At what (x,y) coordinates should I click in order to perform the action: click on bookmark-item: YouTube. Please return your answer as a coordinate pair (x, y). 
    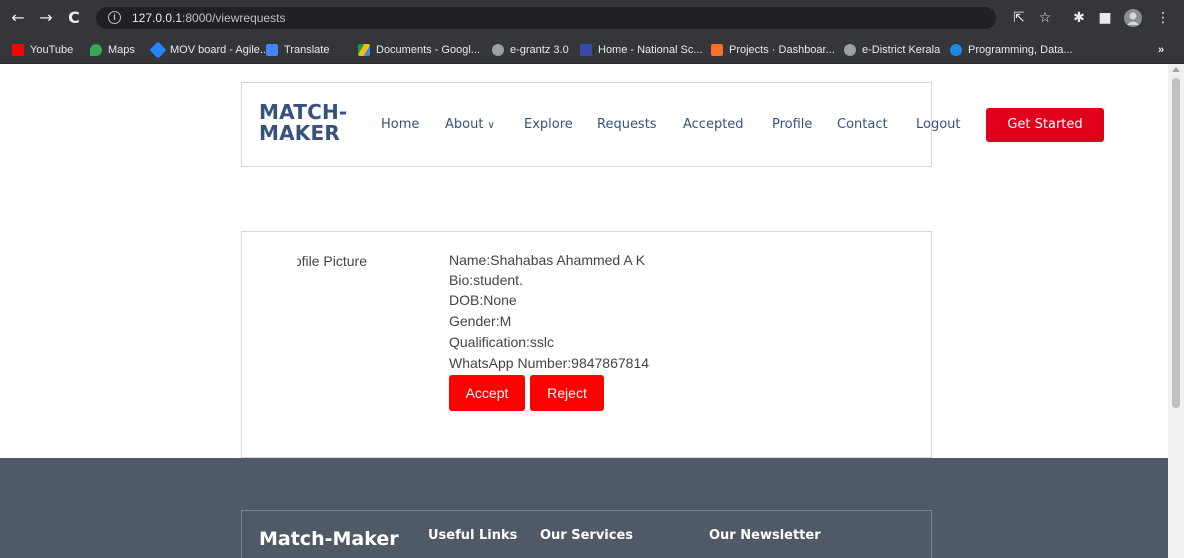
    Looking at the image, I should click on (42, 50).